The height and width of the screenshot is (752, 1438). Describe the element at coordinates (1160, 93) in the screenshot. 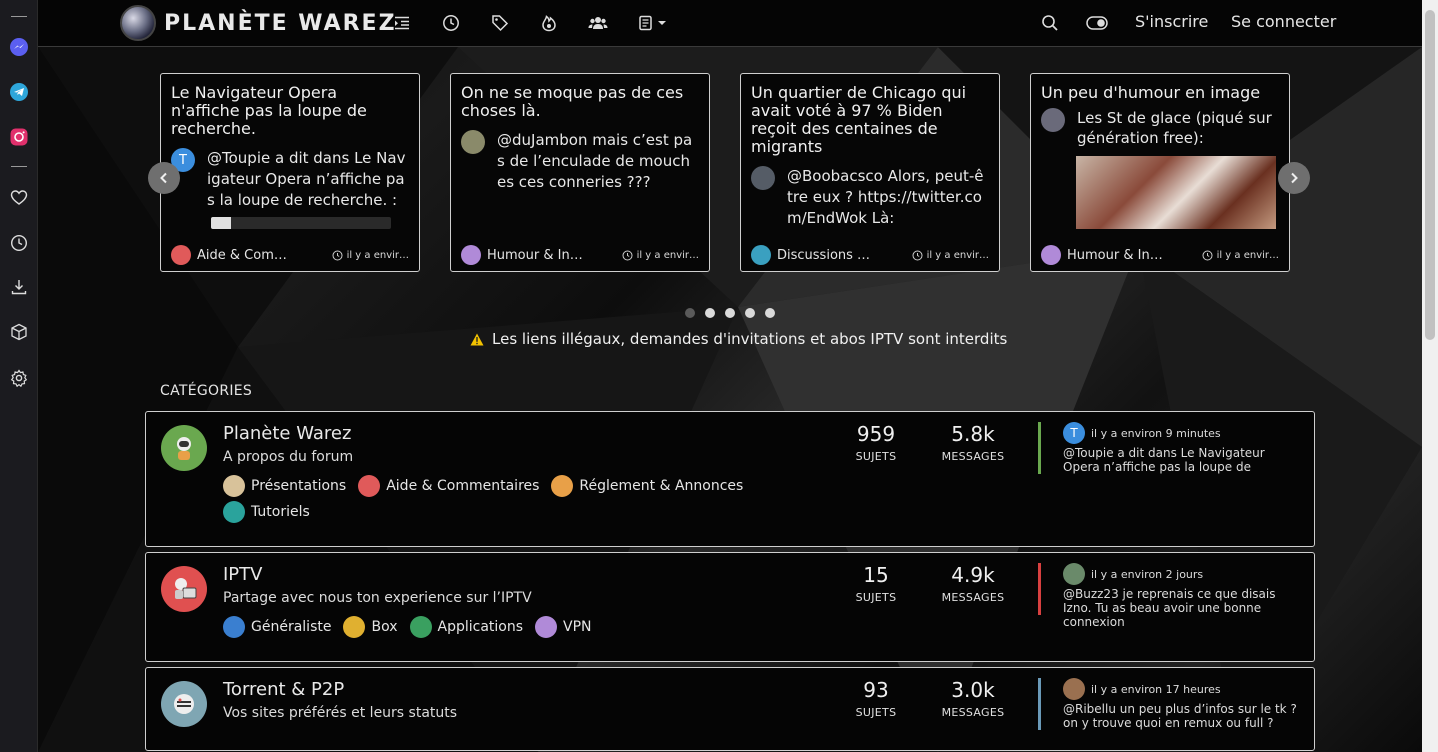

I see `carousel-card-title: Un peu d'humour en image` at that location.